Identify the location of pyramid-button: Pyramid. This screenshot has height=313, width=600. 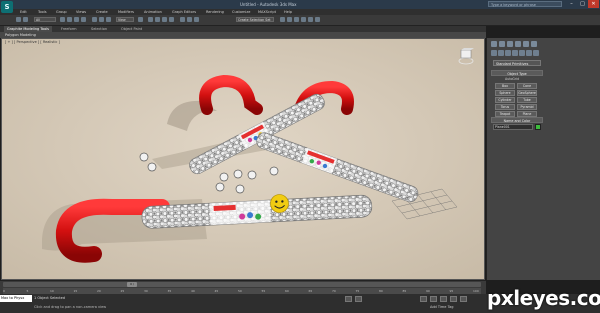
(527, 107).